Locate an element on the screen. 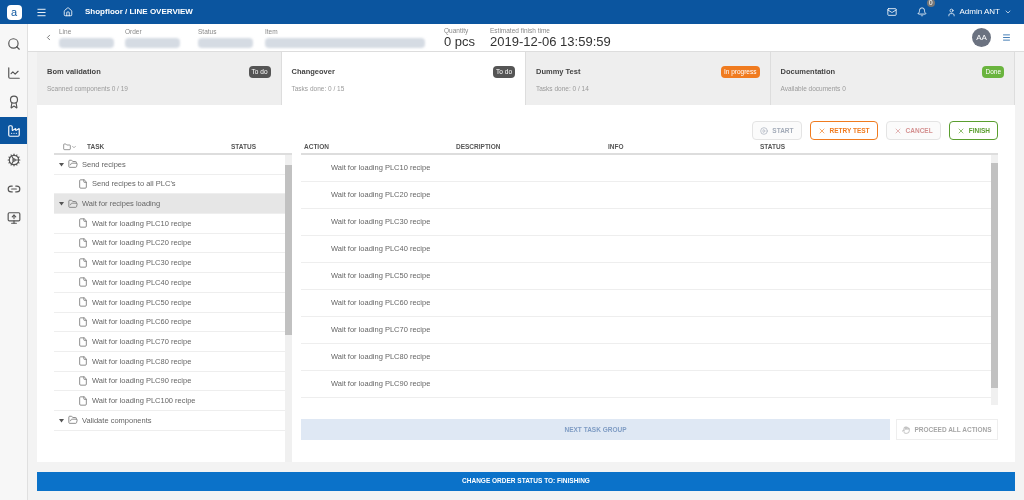  field-value: 2019-12-06 13:59:59 is located at coordinates (550, 42).